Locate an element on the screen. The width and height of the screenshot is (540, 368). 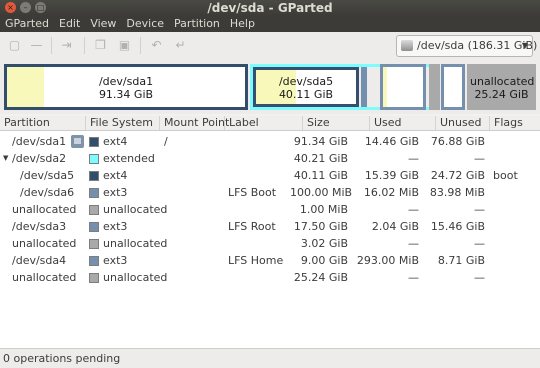
cell-size: 1.00 MiB is located at coordinates (323, 209).